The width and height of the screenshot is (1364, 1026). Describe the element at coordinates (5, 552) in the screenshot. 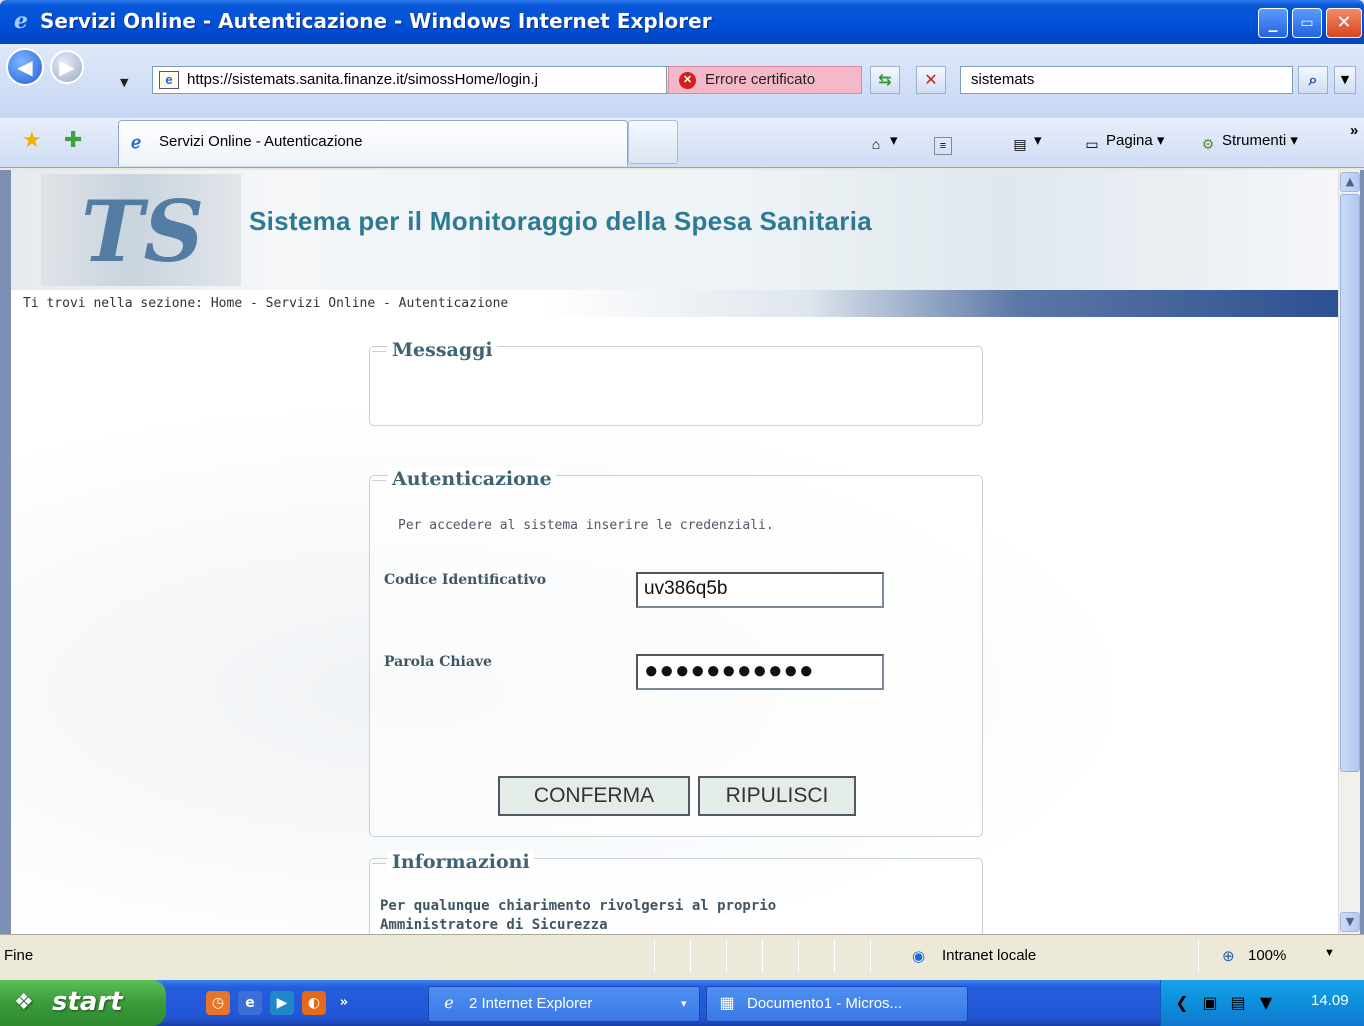

I see `window-frame-left` at that location.